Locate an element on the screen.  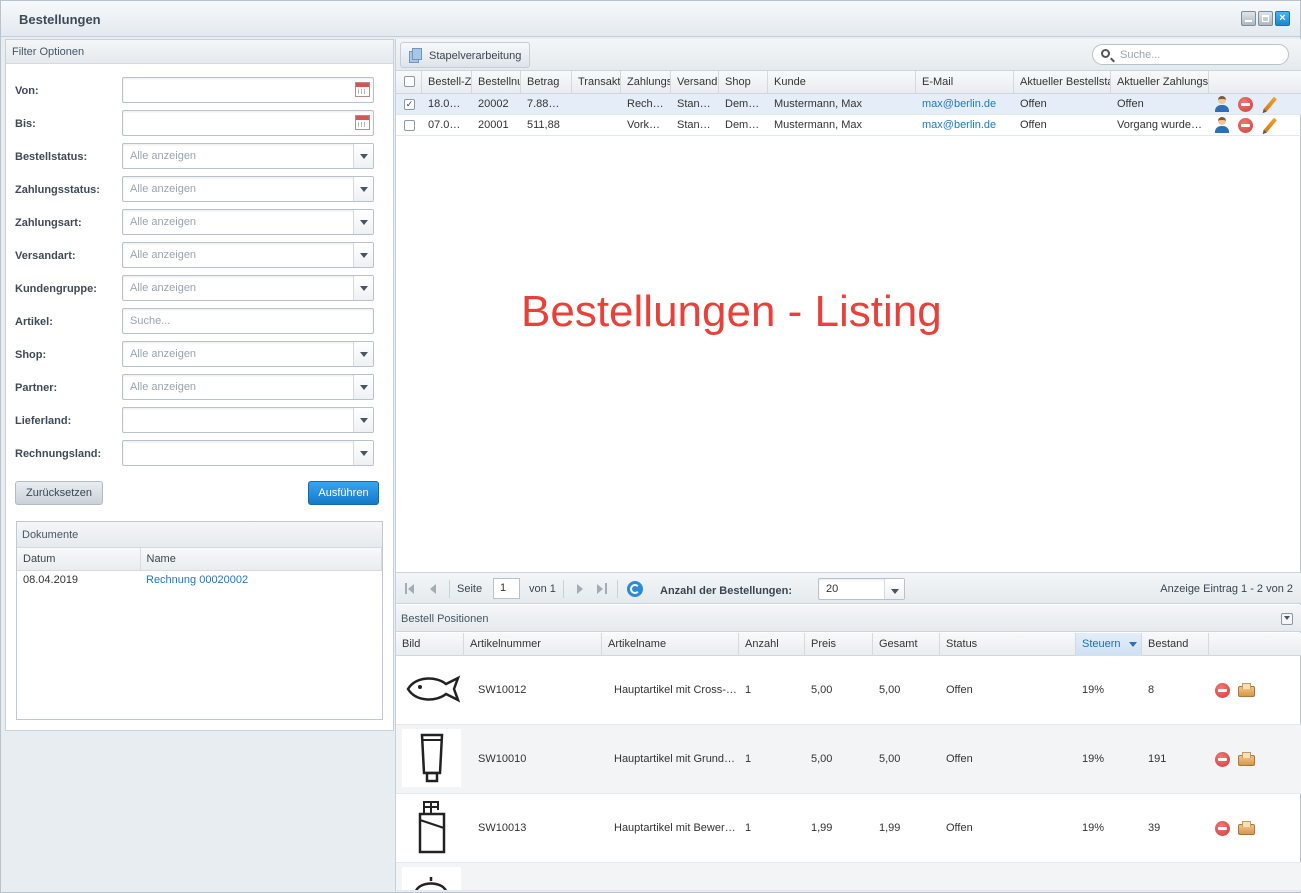
column-header-shipping: Versand is located at coordinates (695, 82).